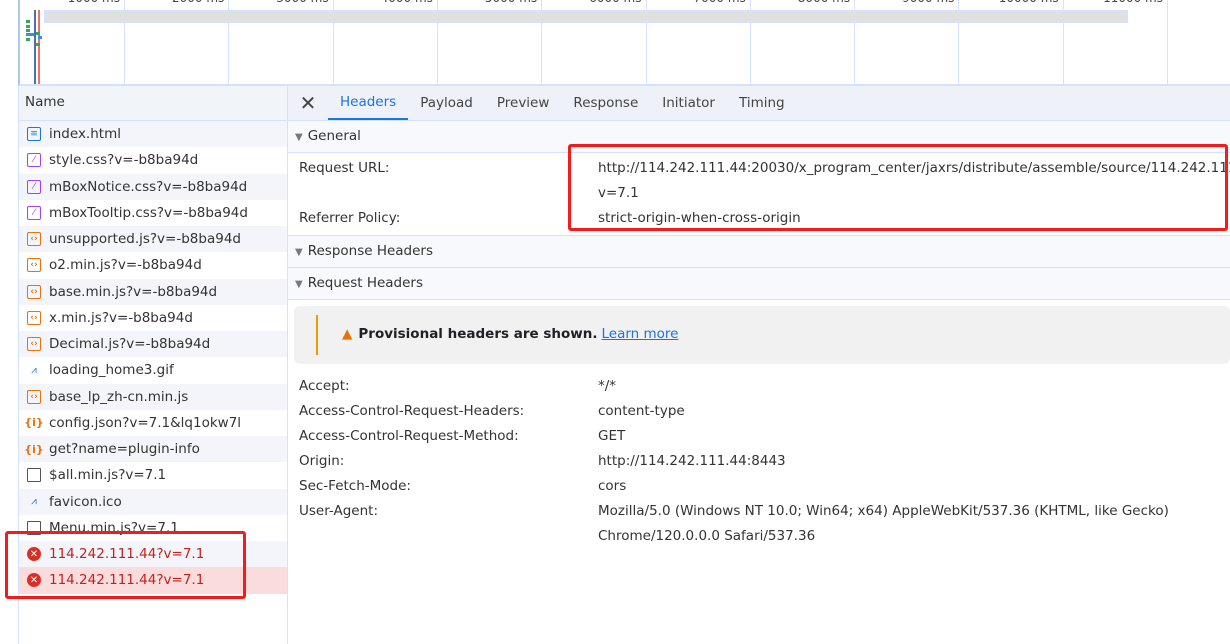 The height and width of the screenshot is (644, 1230). What do you see at coordinates (368, 103) in the screenshot?
I see `tab-headers: Headers` at bounding box center [368, 103].